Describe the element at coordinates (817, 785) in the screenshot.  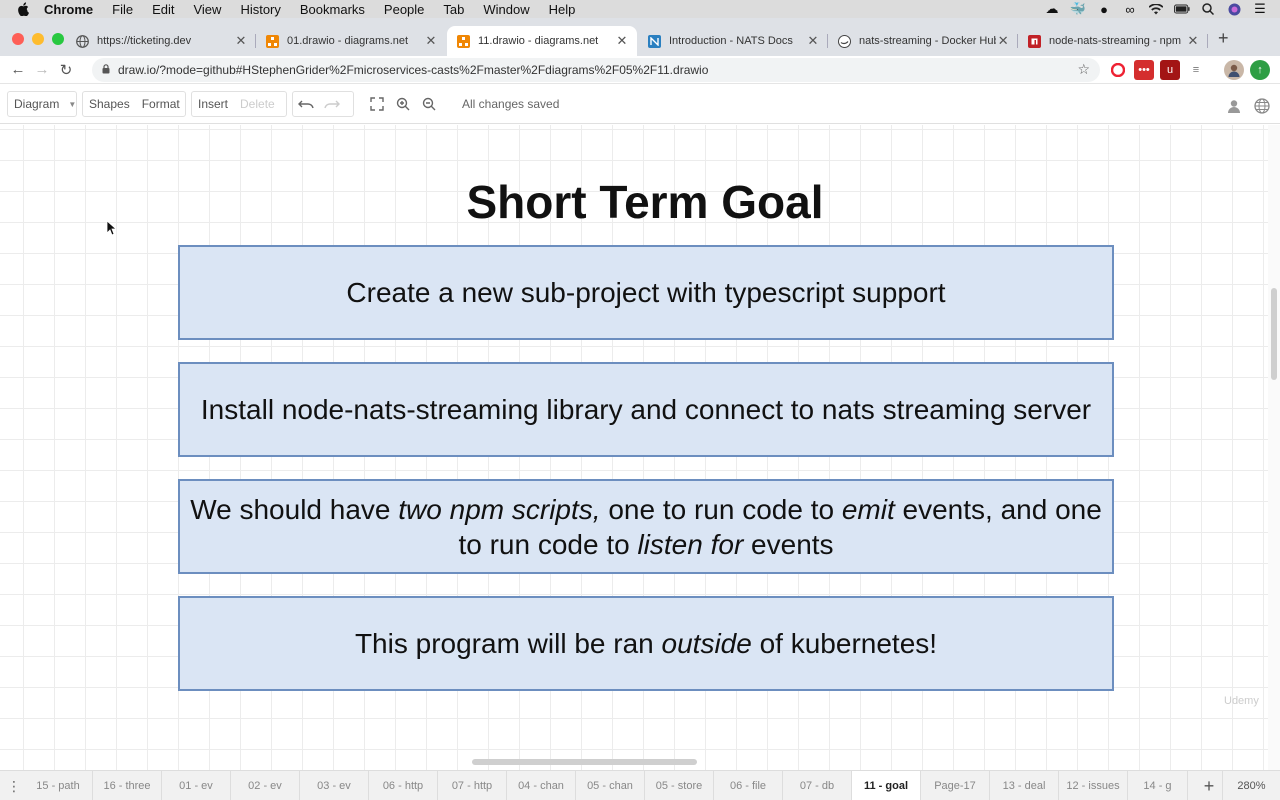
I see `page-tab: 07 - db` at that location.